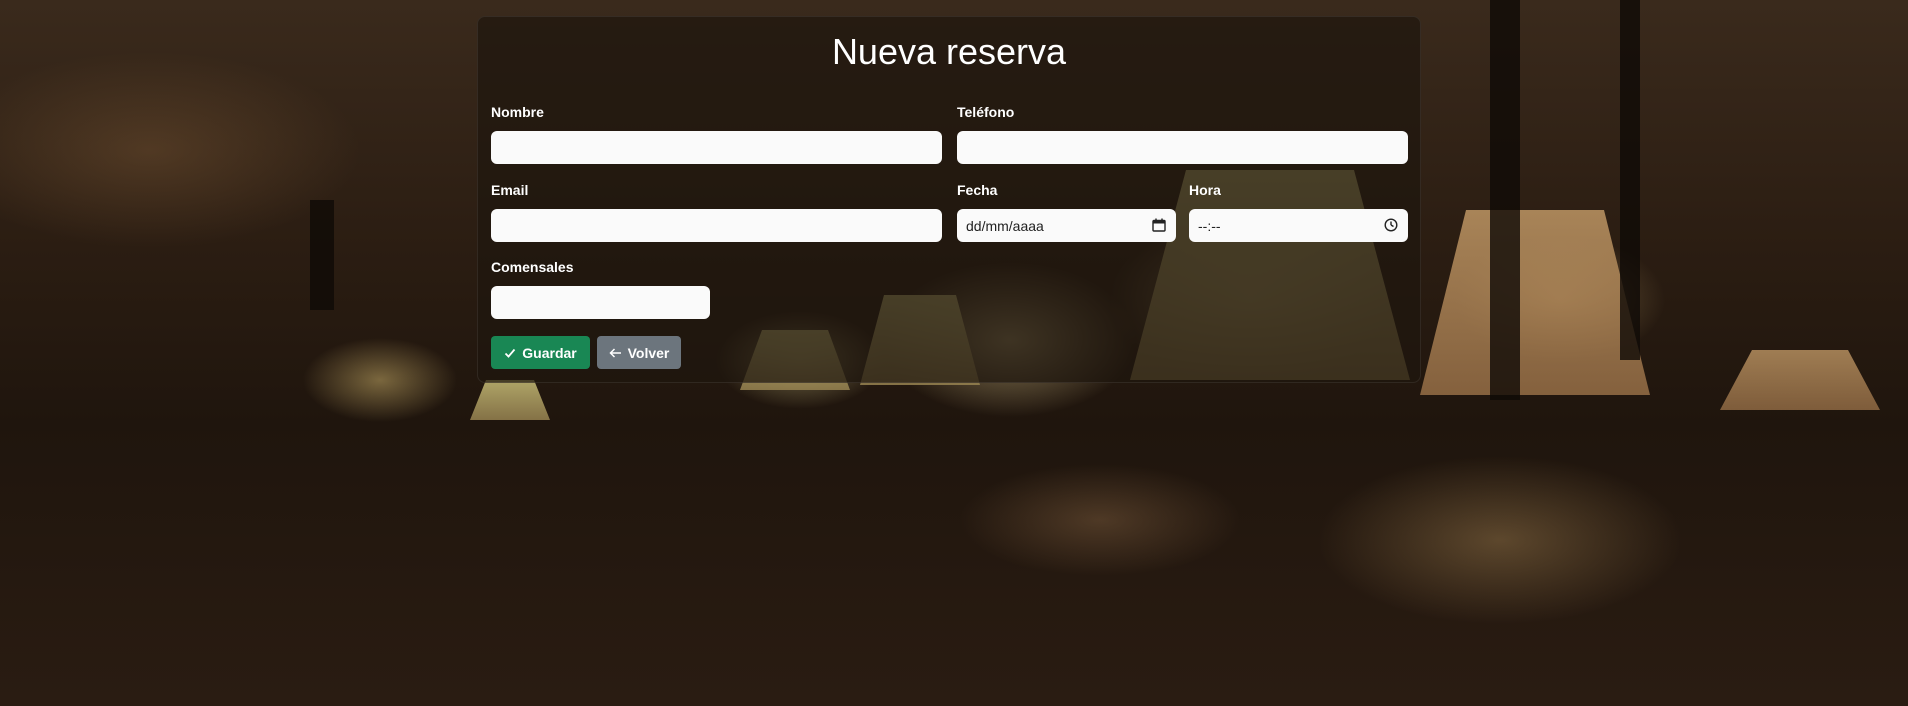 The width and height of the screenshot is (1908, 706). Describe the element at coordinates (1159, 225) in the screenshot. I see `calendar-icon` at that location.